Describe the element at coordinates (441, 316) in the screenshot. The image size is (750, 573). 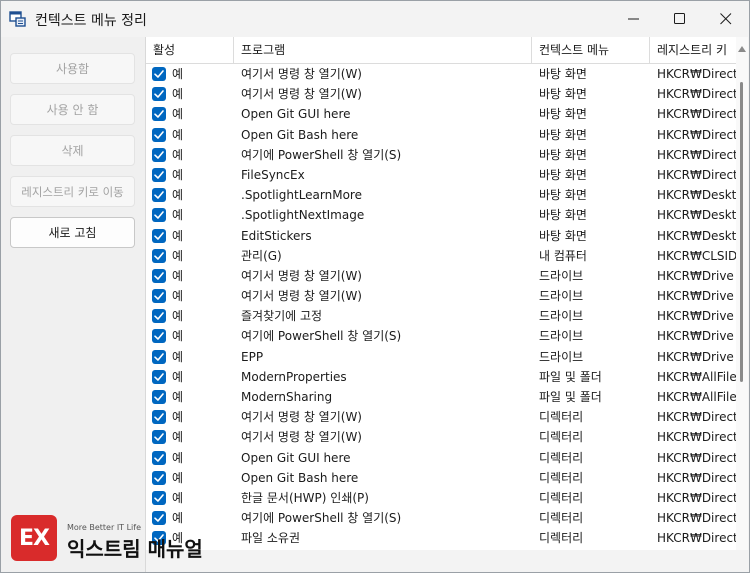
I see `table-row: 예 즐겨찾기에 고정 드라이브 HKCR₩Drive` at that location.